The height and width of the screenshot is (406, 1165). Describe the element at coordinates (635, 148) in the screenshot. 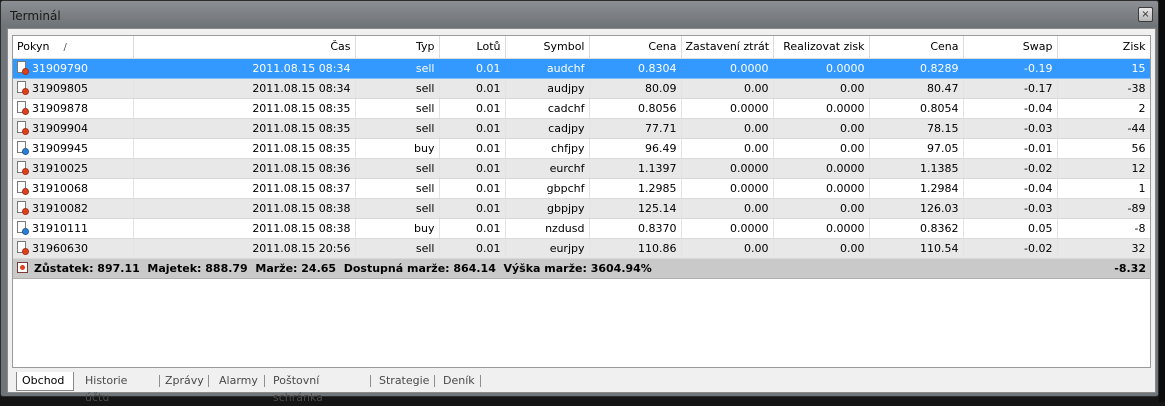

I see `cell-price: 96.49` at that location.